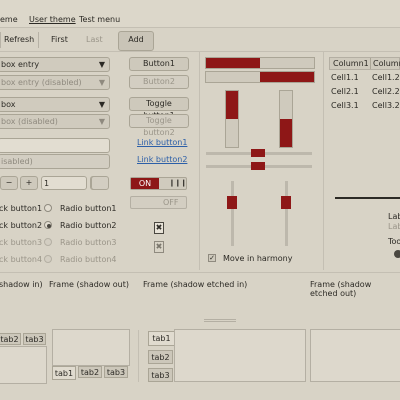 This screenshot has width=400, height=400. I want to click on tool-icon, so click(397, 254).